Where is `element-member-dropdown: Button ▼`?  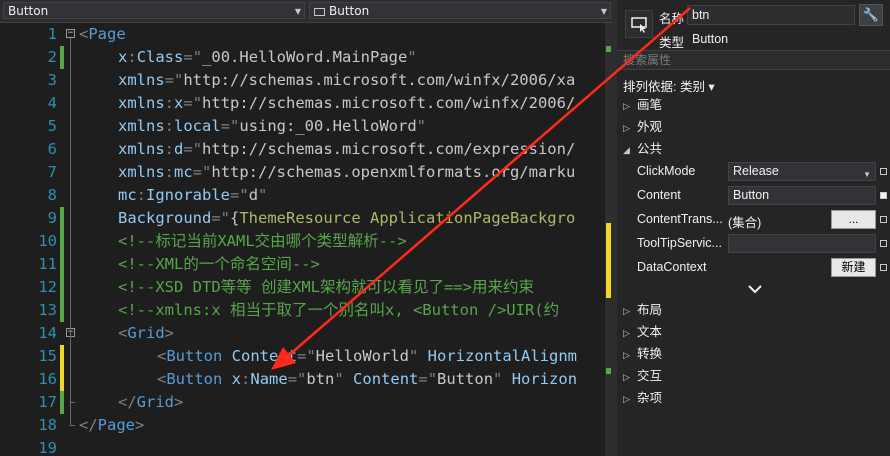
element-member-dropdown: Button ▼ is located at coordinates (460, 10).